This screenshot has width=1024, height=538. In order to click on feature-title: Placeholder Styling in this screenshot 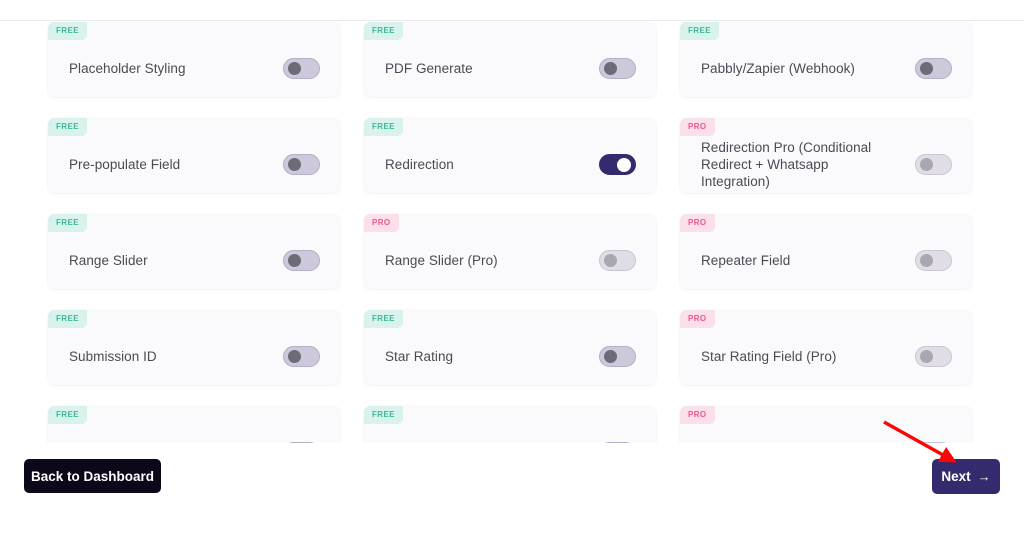, I will do `click(127, 68)`.